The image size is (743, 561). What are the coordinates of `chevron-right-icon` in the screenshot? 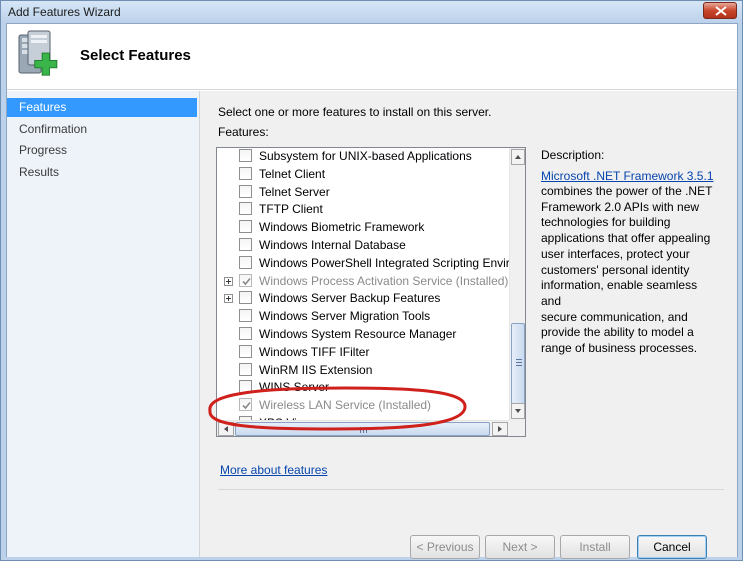 It's located at (500, 429).